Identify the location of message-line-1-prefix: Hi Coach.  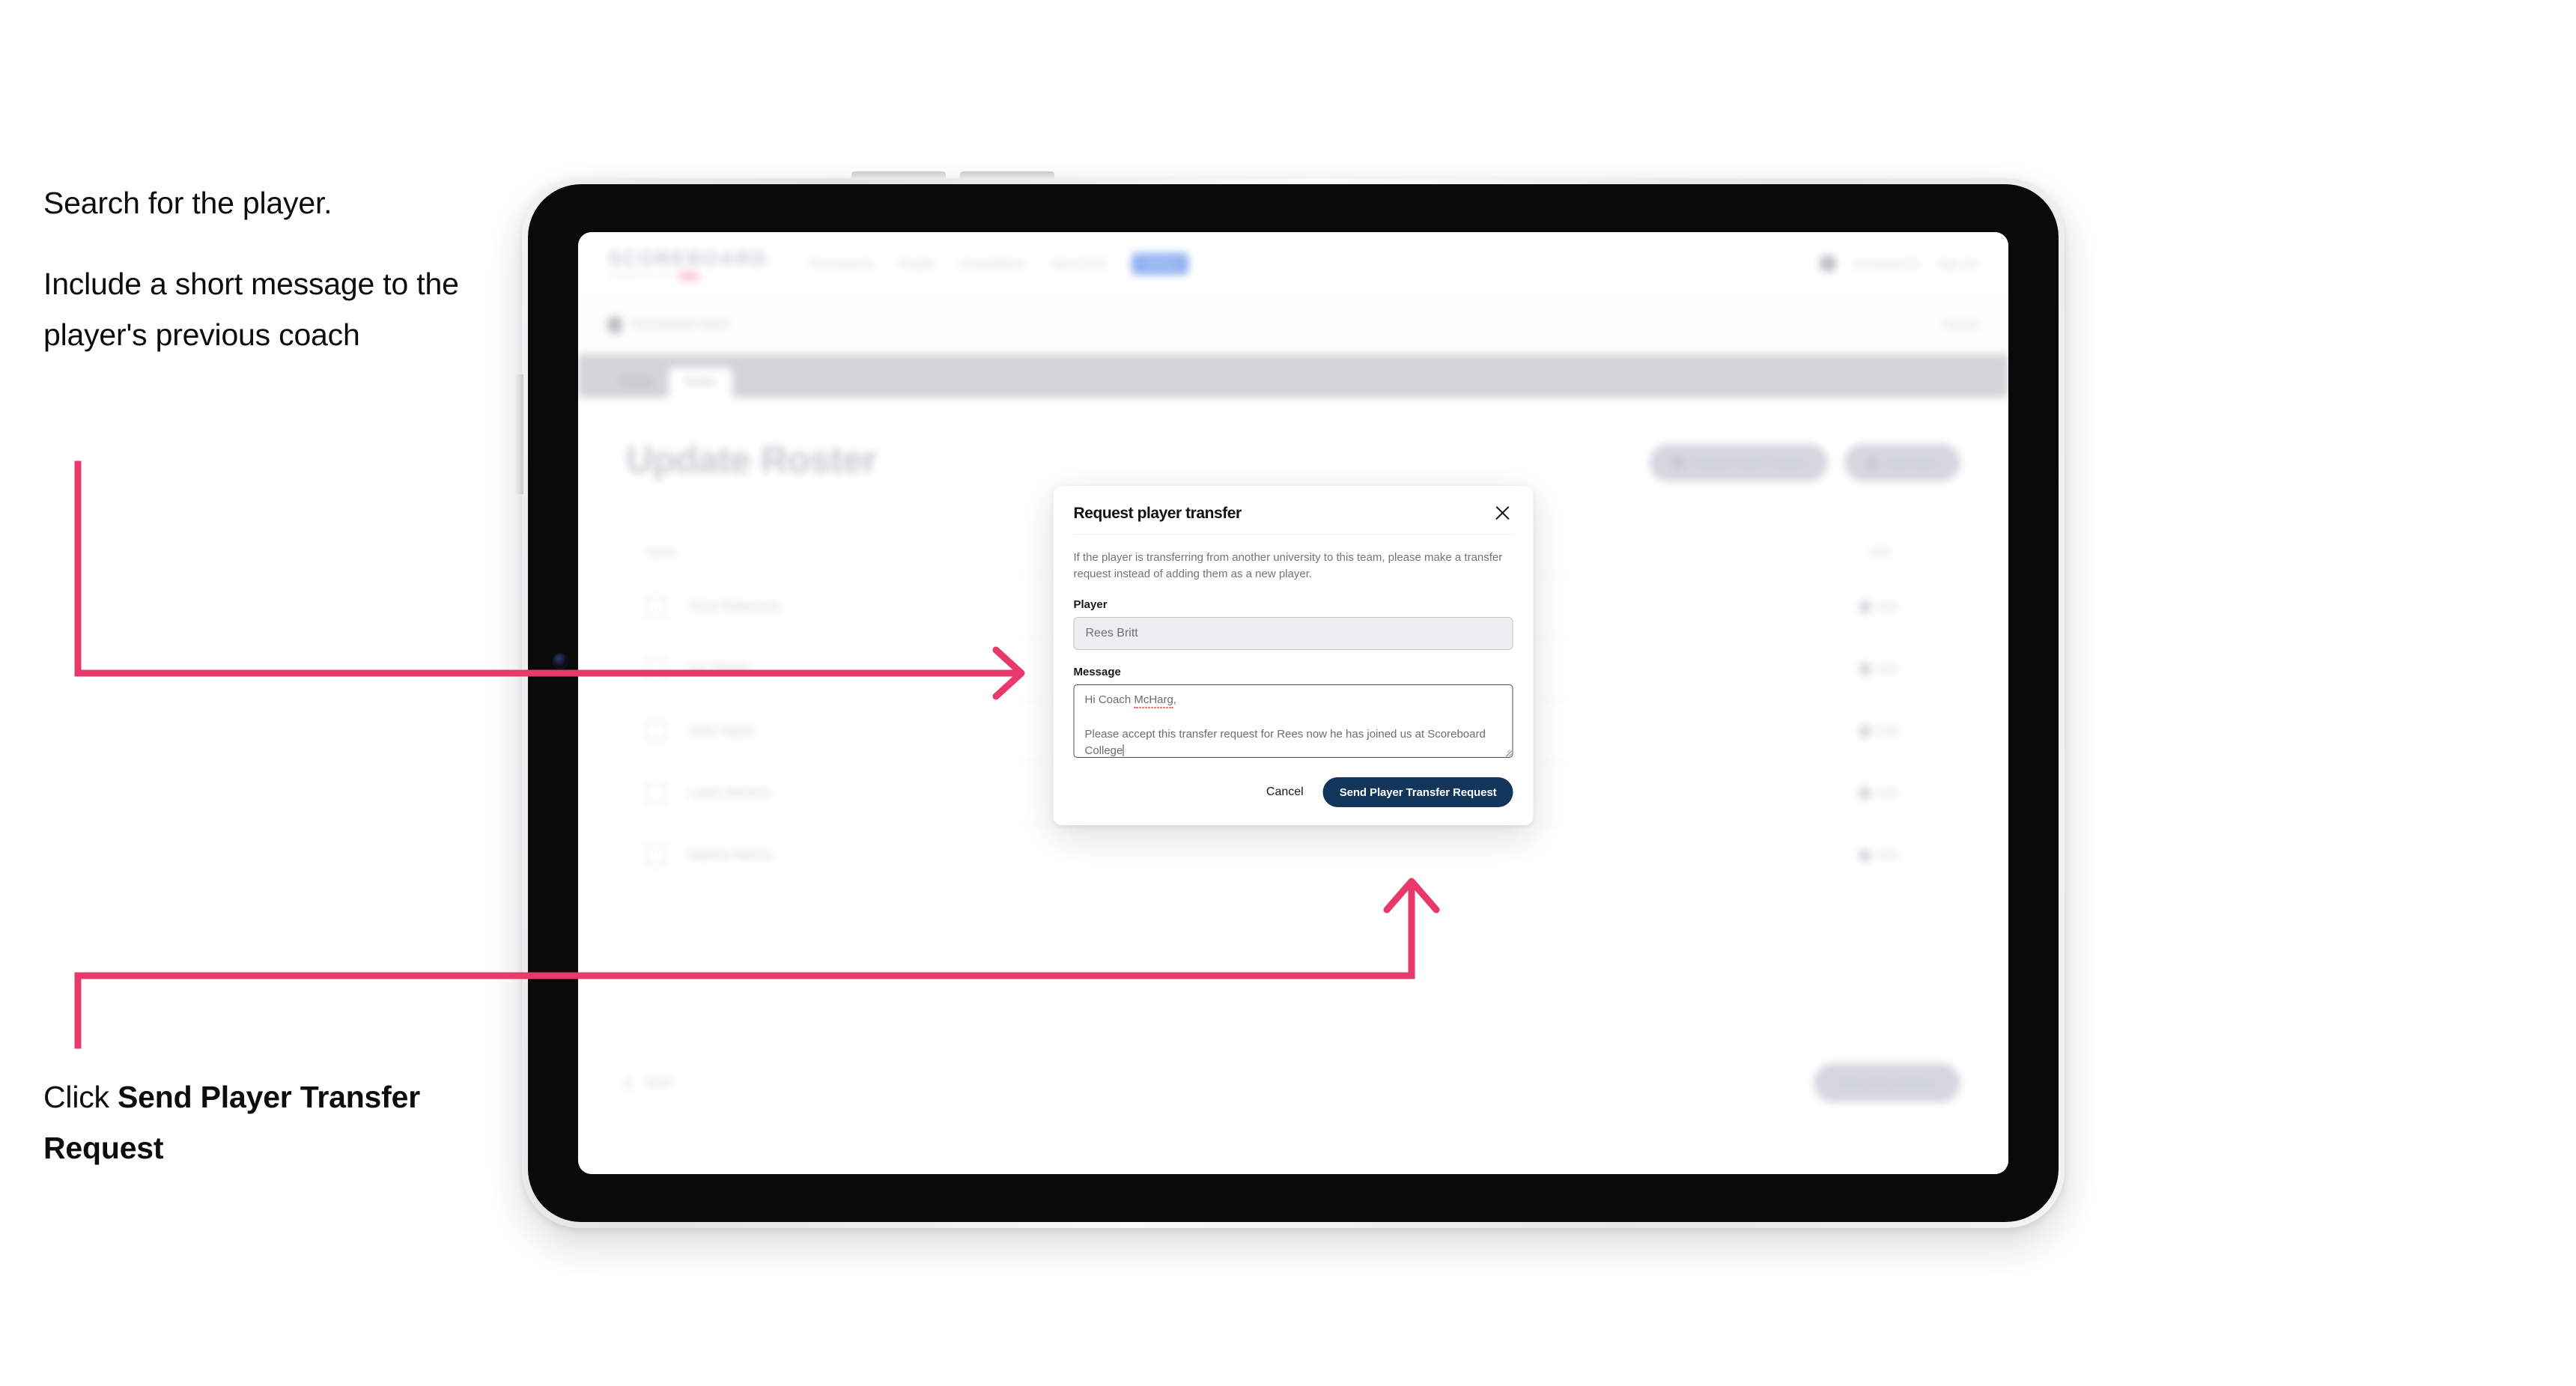
(1109, 700).